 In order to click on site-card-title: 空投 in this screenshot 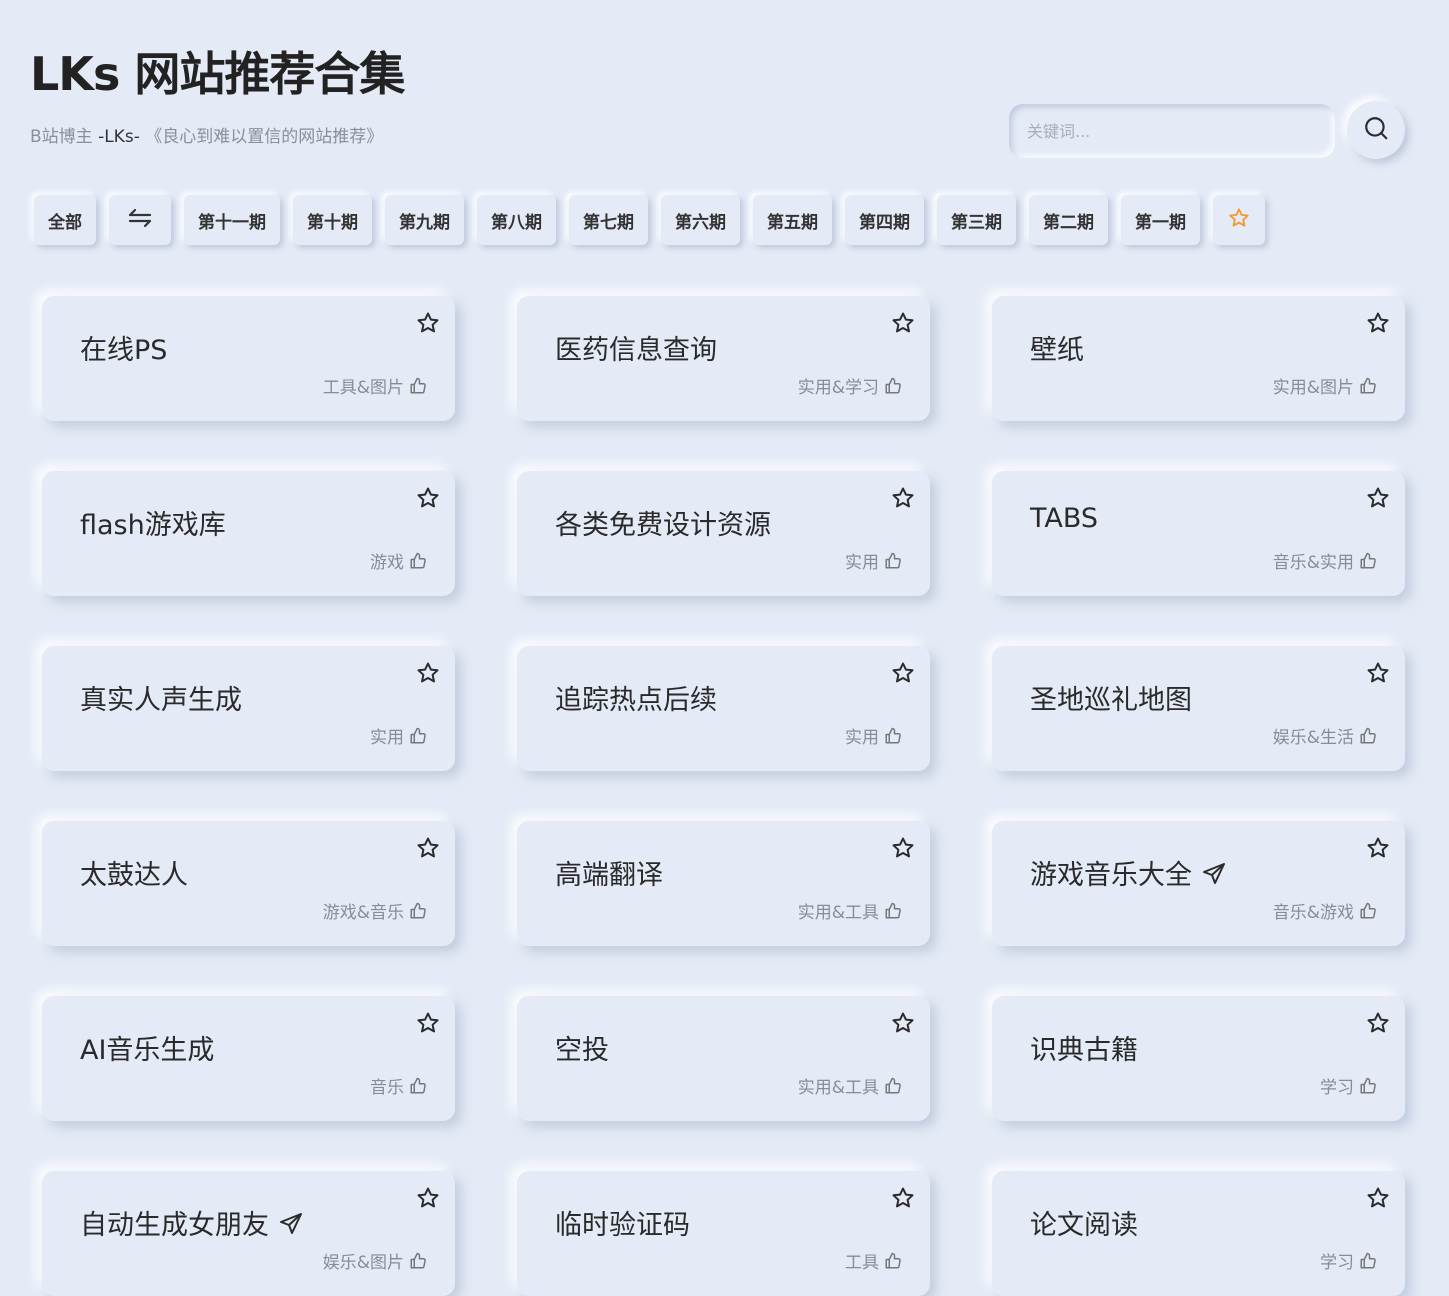, I will do `click(582, 1047)`.